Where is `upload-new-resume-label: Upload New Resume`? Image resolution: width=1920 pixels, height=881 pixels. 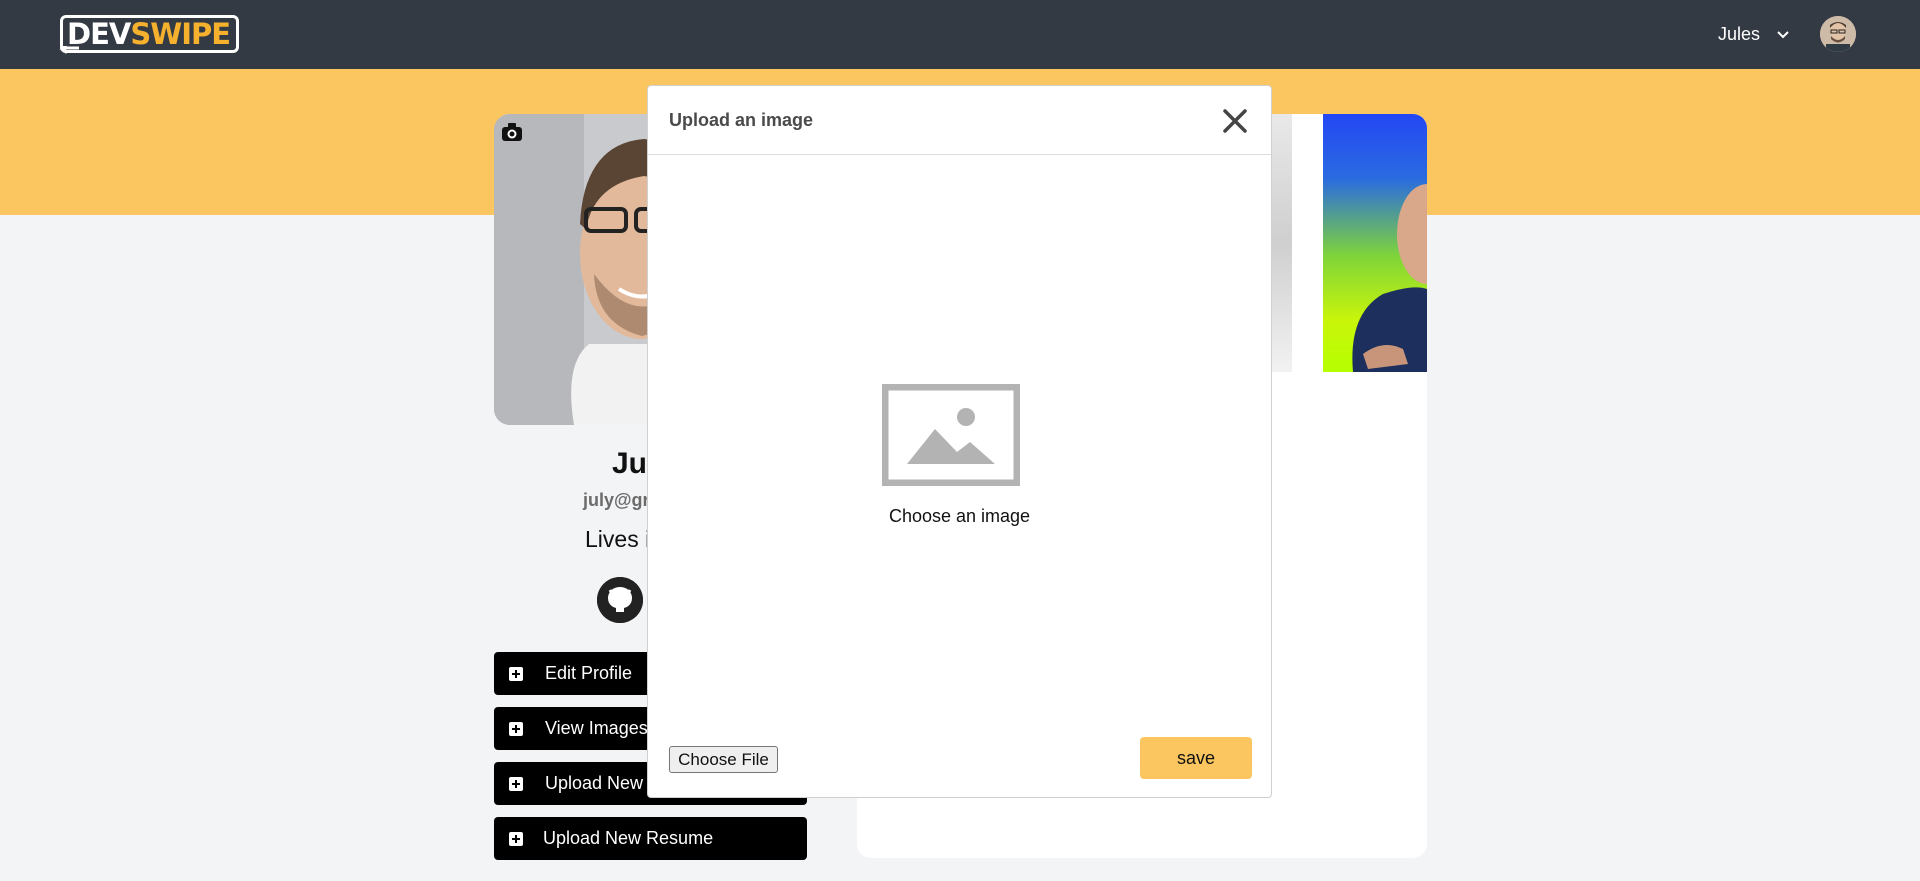 upload-new-resume-label: Upload New Resume is located at coordinates (628, 838).